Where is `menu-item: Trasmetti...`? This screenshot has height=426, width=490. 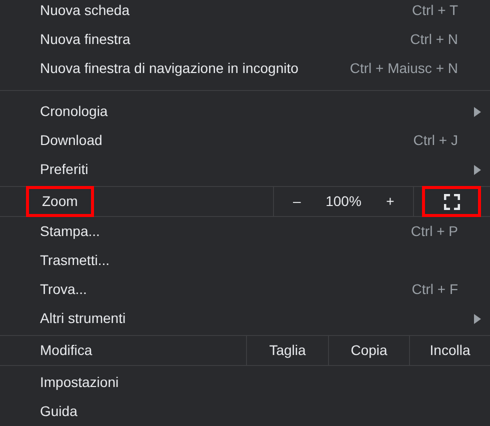 menu-item: Trasmetti... is located at coordinates (245, 260).